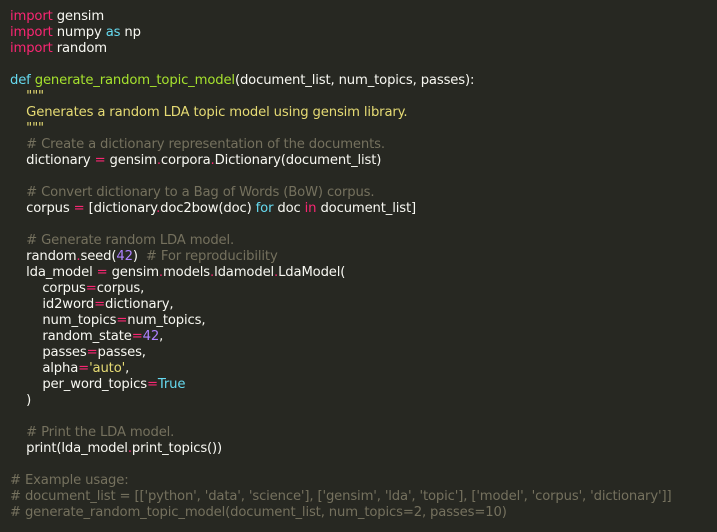 This screenshot has width=717, height=532. Describe the element at coordinates (98, 256) in the screenshot. I see `code-token: seed(` at that location.